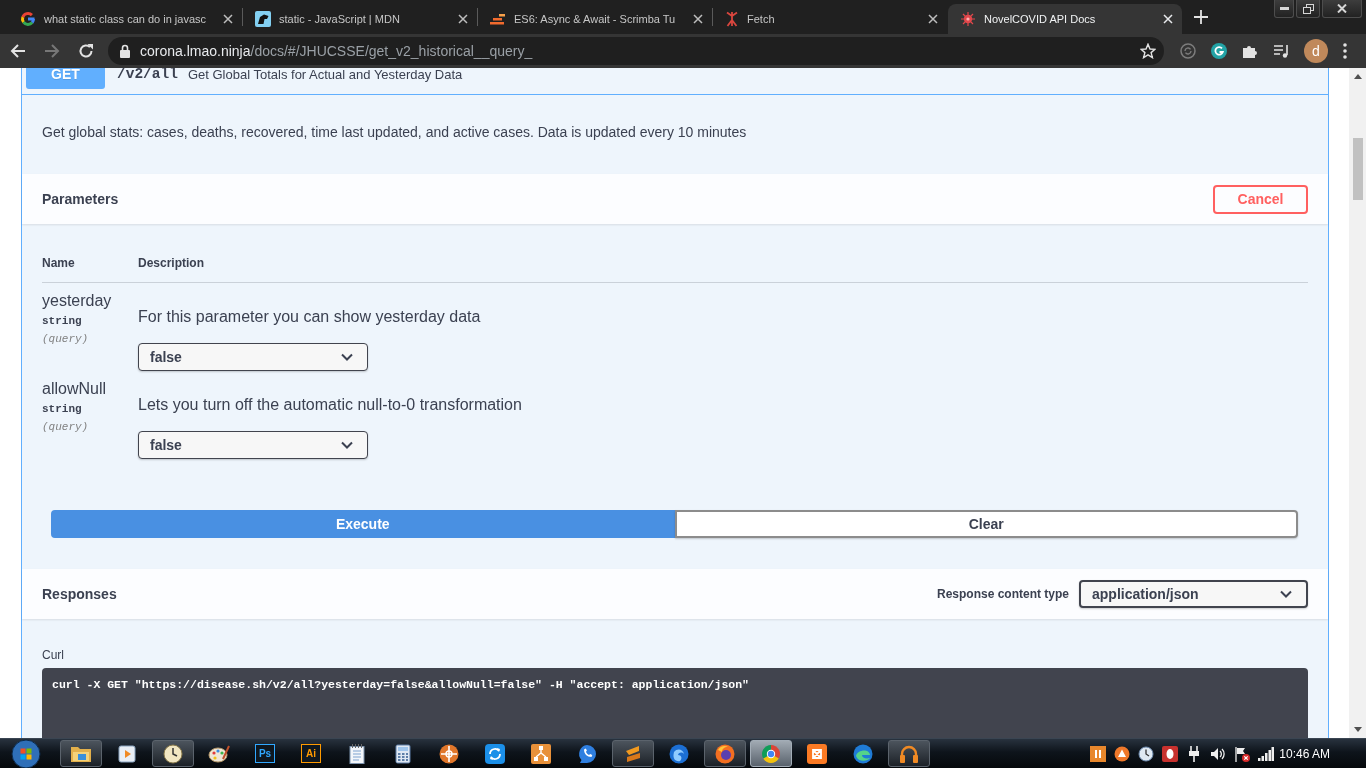 The image size is (1366, 768). I want to click on crosshair-icon, so click(449, 753).